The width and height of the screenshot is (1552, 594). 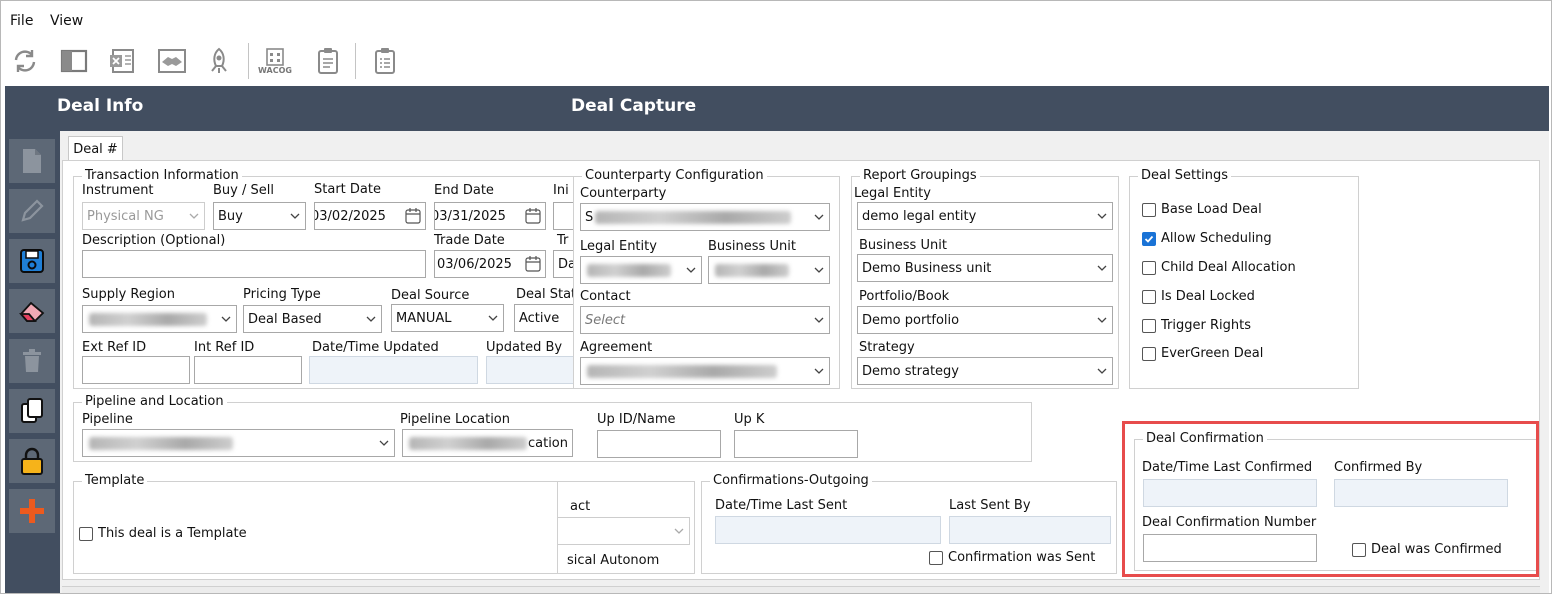 What do you see at coordinates (801, 589) in the screenshot?
I see `bottom-panel-edge` at bounding box center [801, 589].